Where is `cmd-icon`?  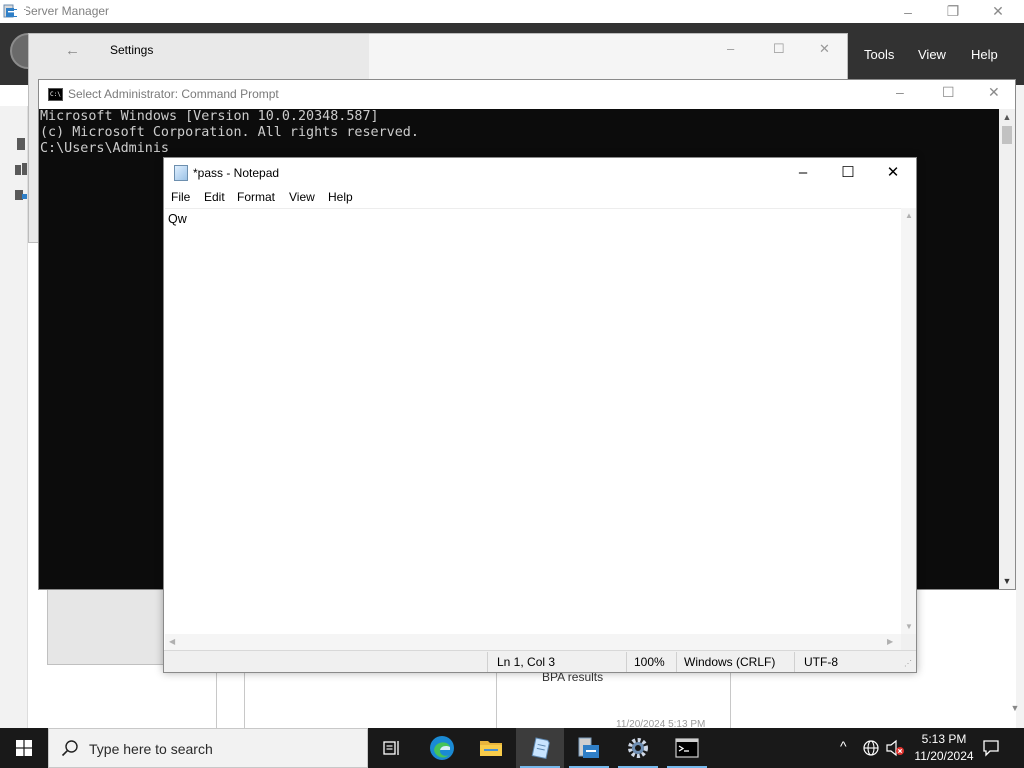
cmd-icon is located at coordinates (687, 748).